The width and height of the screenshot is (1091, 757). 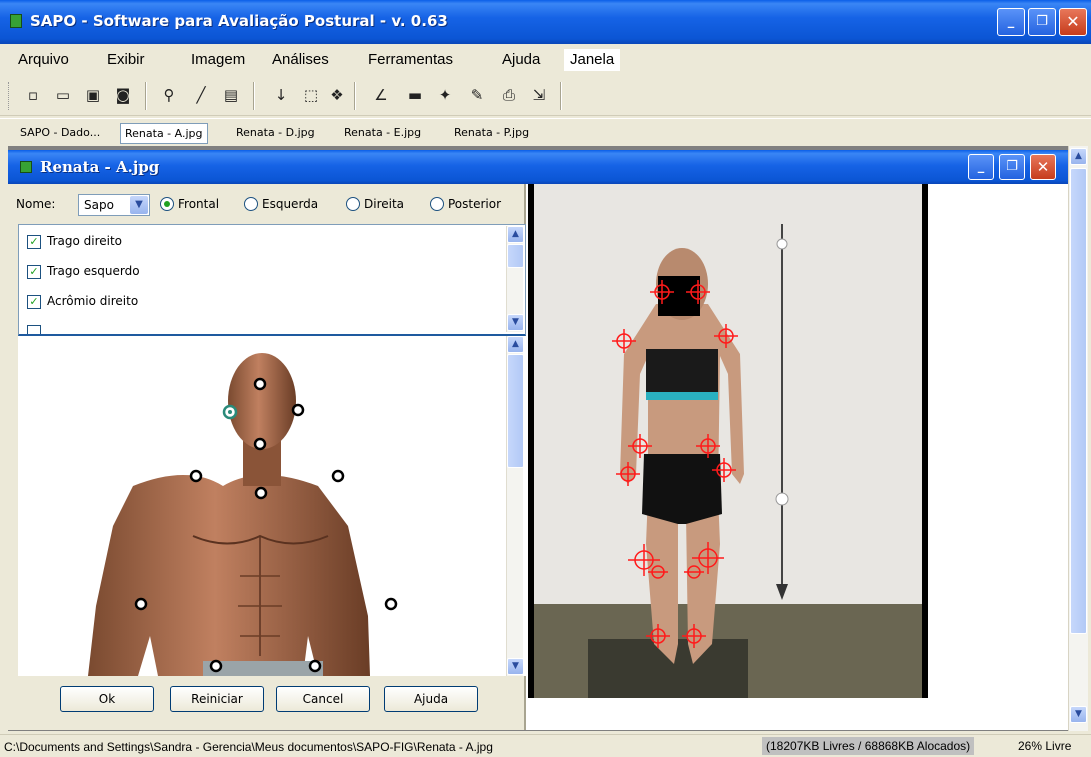 I want to click on menu-ajuda: Ajuda, so click(x=521, y=59).